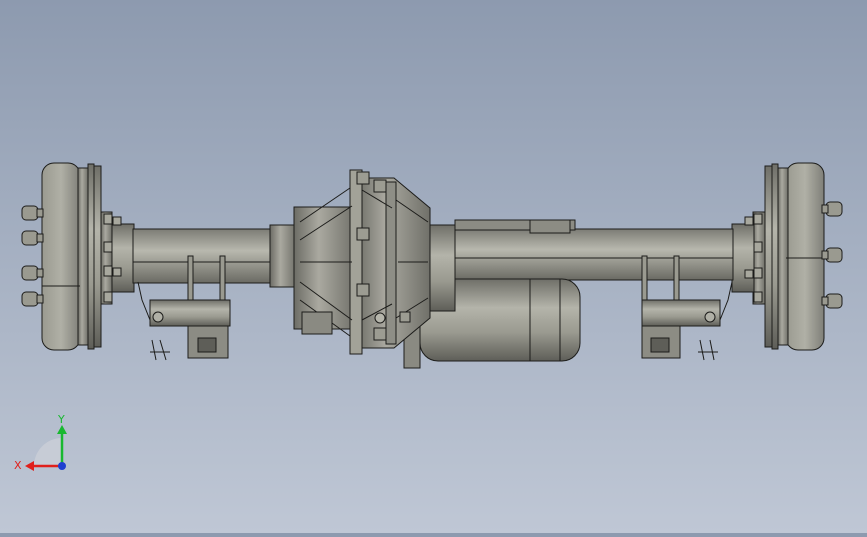 Image resolution: width=867 pixels, height=537 pixels. Describe the element at coordinates (787, 256) in the screenshot. I see `right-wheel-hub` at that location.